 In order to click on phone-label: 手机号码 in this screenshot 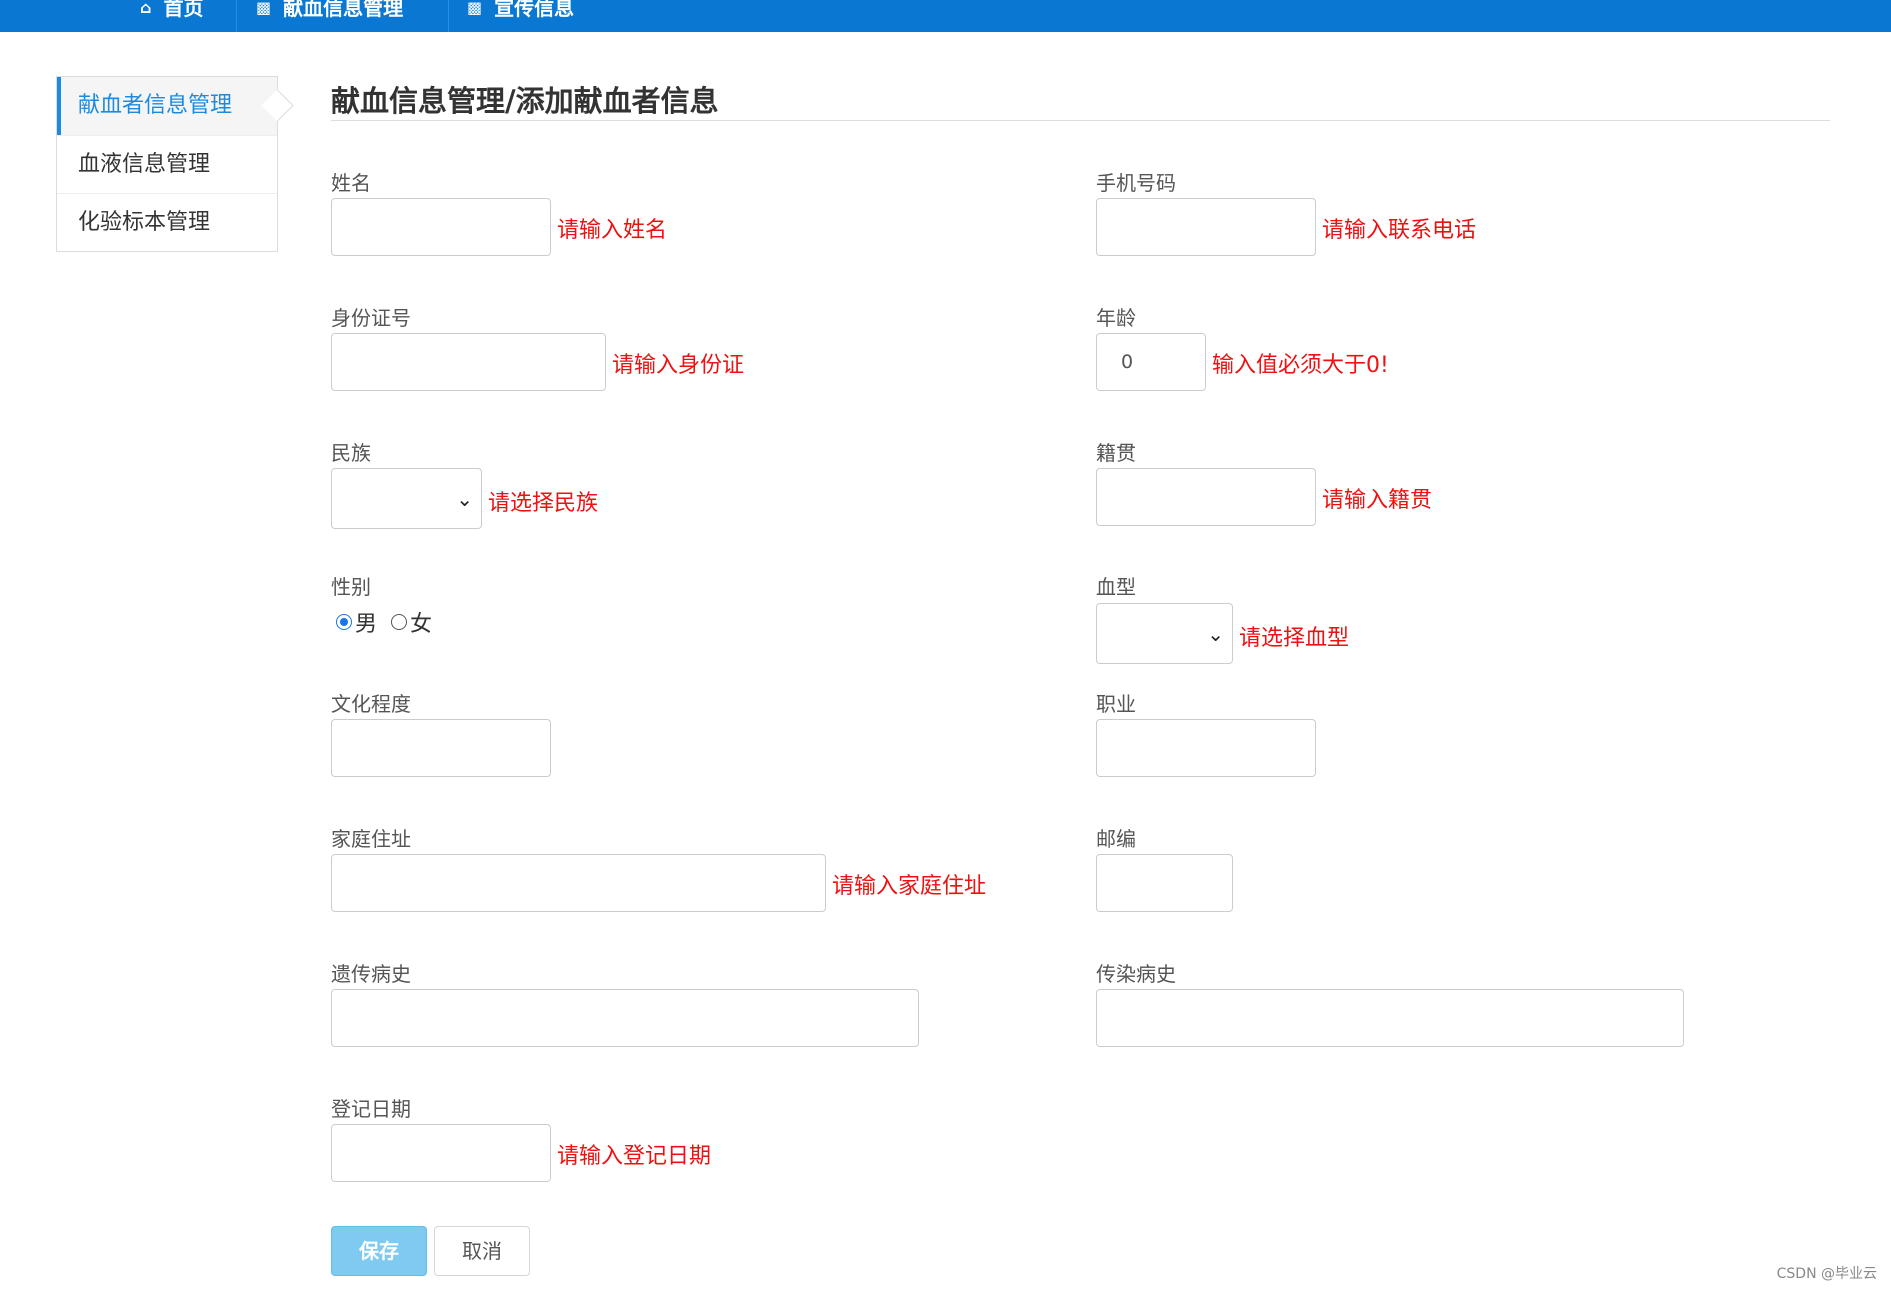, I will do `click(1136, 183)`.